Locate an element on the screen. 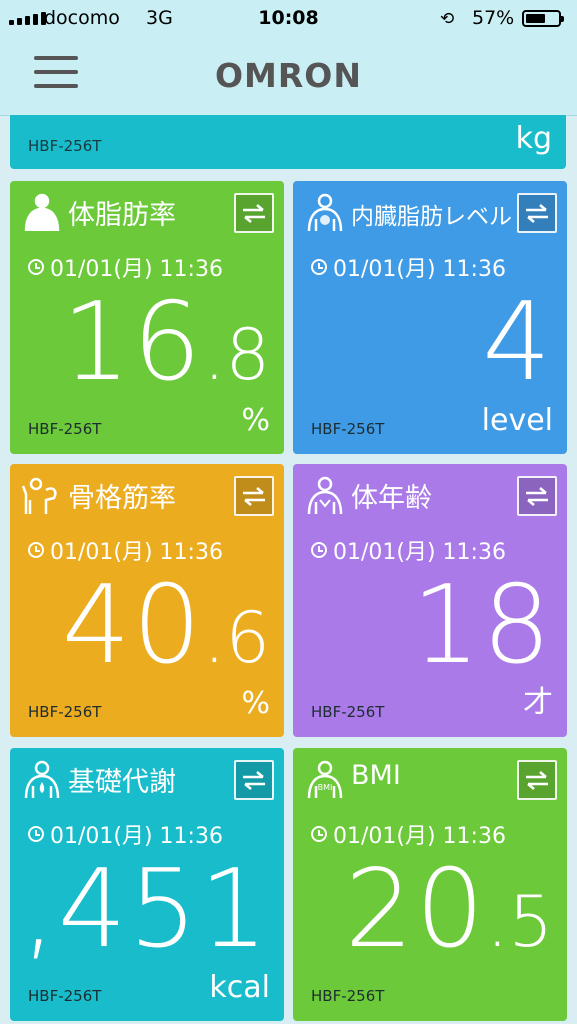 The image size is (577, 1024). svg-text: BMI is located at coordinates (325, 787).